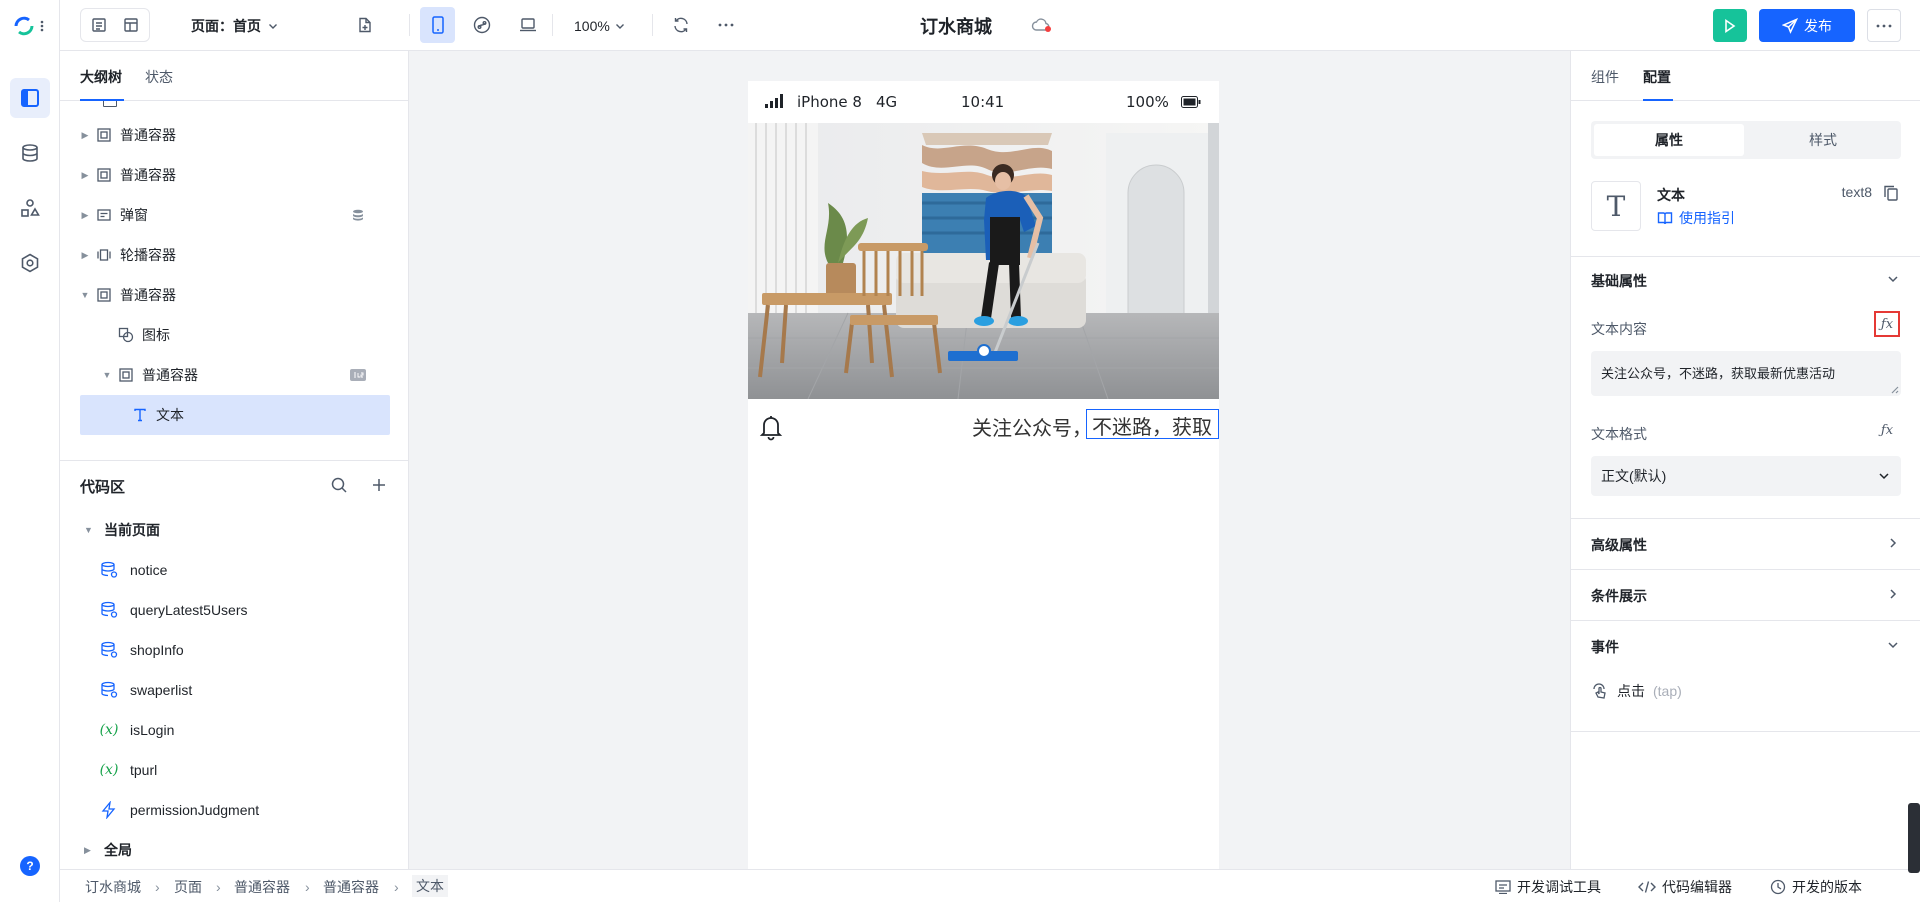 This screenshot has width=1920, height=903. I want to click on search-icon, so click(339, 485).